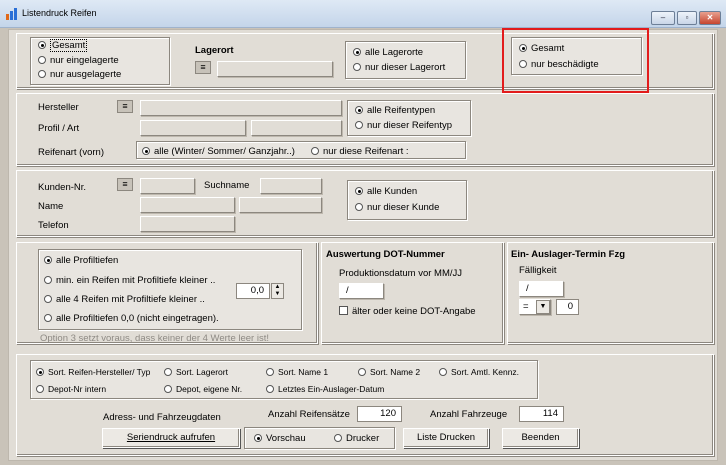 This screenshot has height=465, width=726. I want to click on radio-alle-reifenarten: alle (Winter/ Sommer/ Ganzjahr..), so click(218, 151).